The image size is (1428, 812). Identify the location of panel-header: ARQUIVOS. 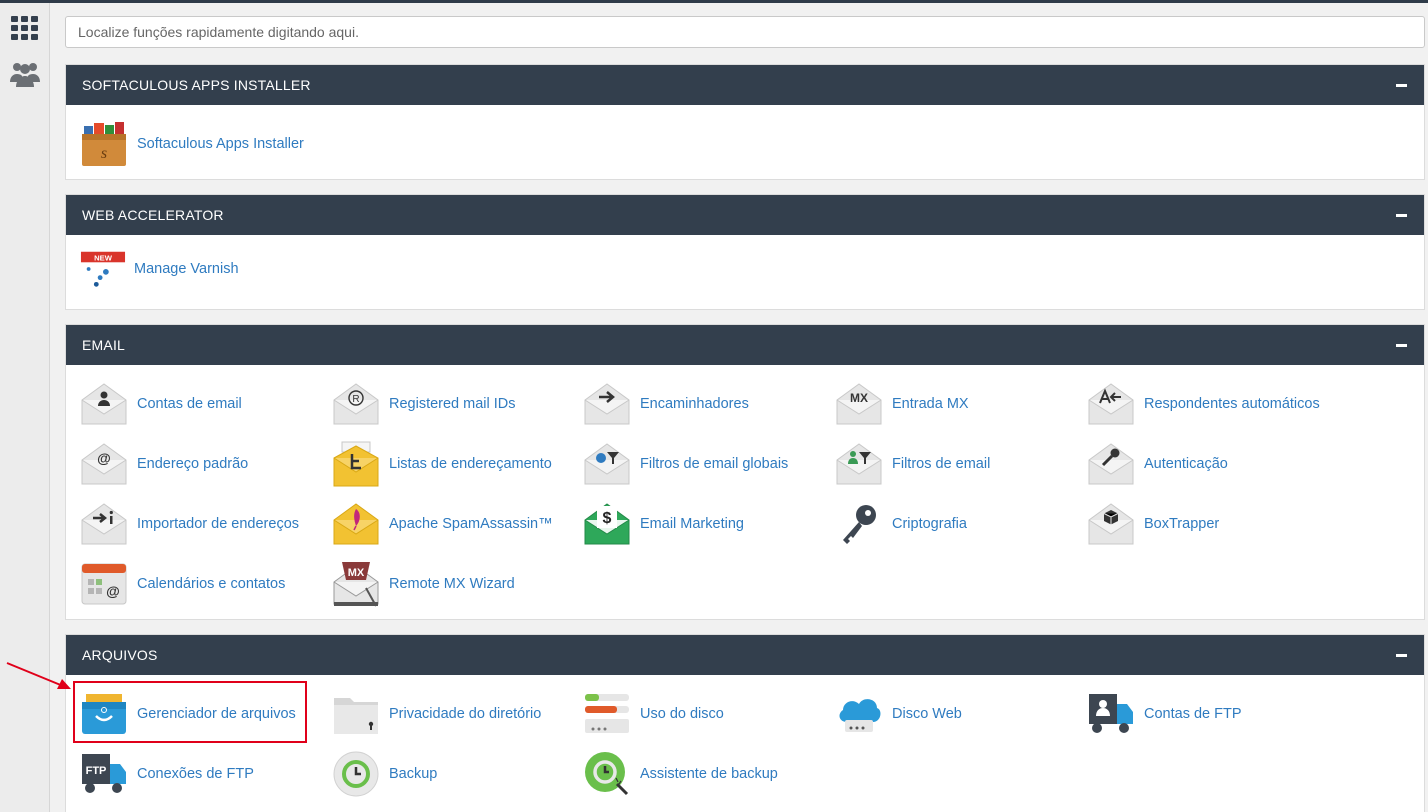
(745, 655).